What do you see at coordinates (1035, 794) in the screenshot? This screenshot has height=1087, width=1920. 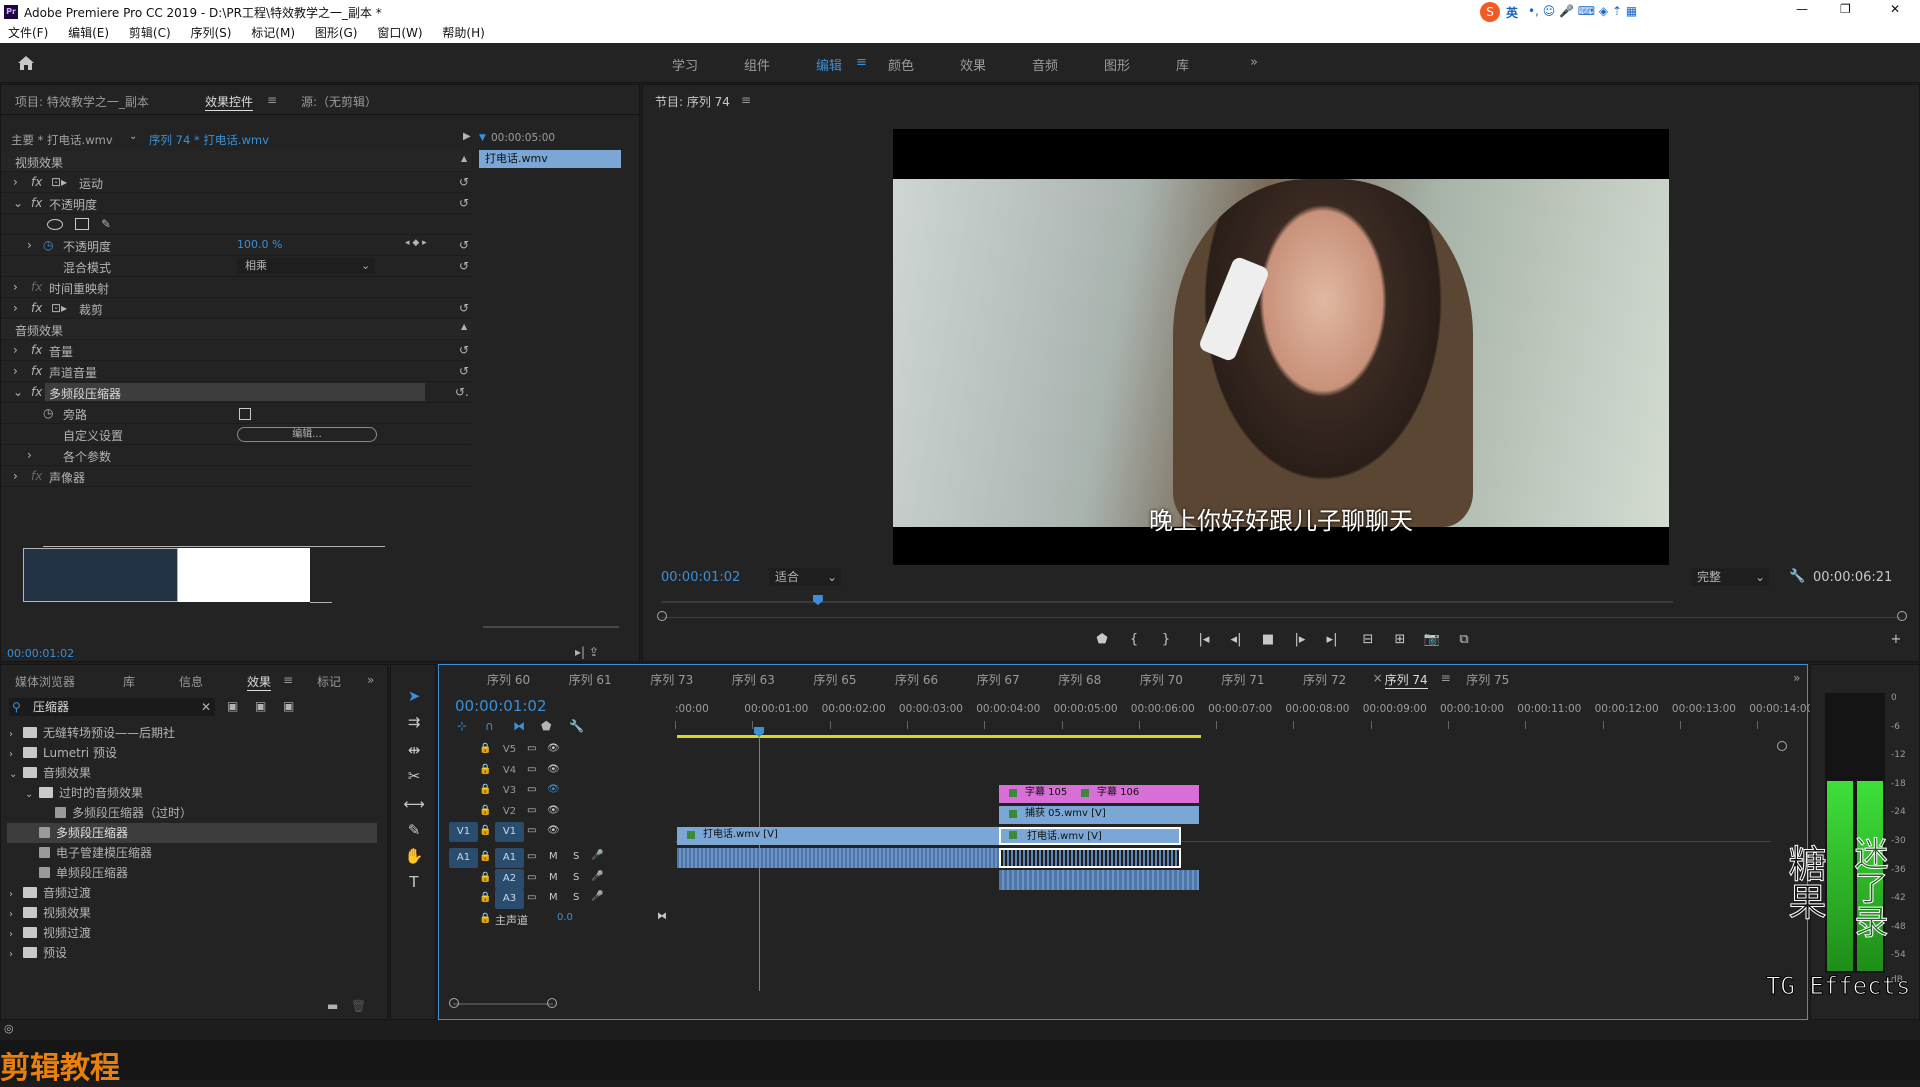 I see `clip-title-105: 字幕 105` at bounding box center [1035, 794].